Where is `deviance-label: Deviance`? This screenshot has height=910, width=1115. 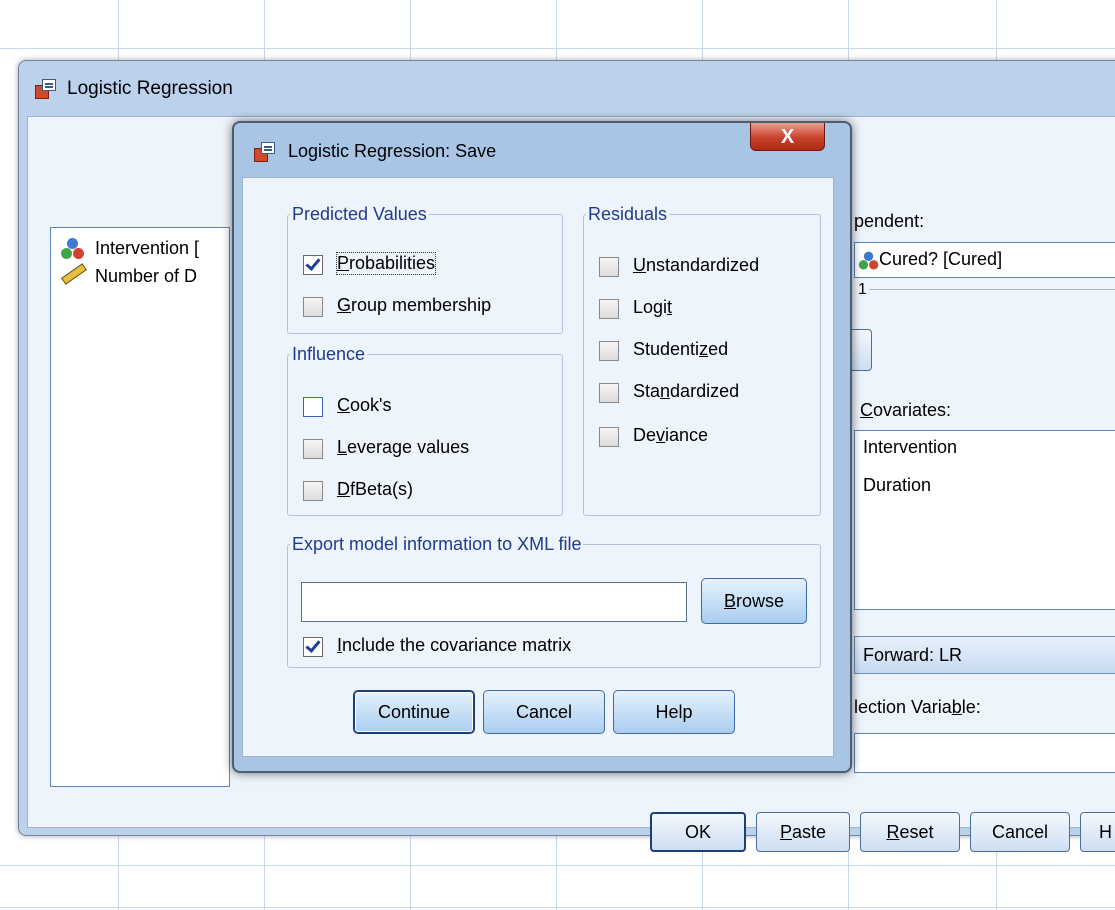 deviance-label: Deviance is located at coordinates (671, 435).